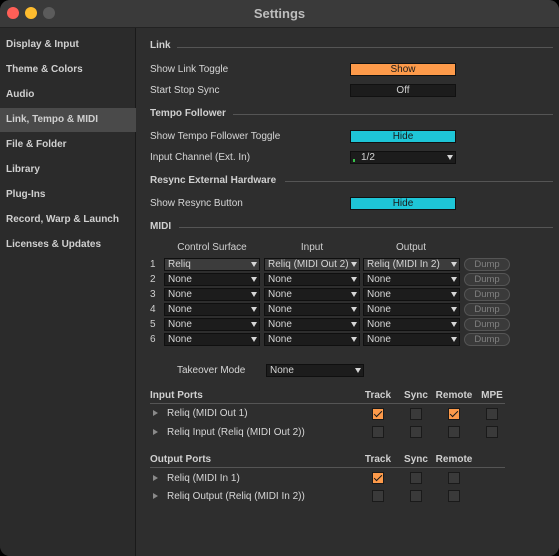 This screenshot has width=559, height=556. Describe the element at coordinates (411, 294) in the screenshot. I see `midi-output-select-3: None` at that location.